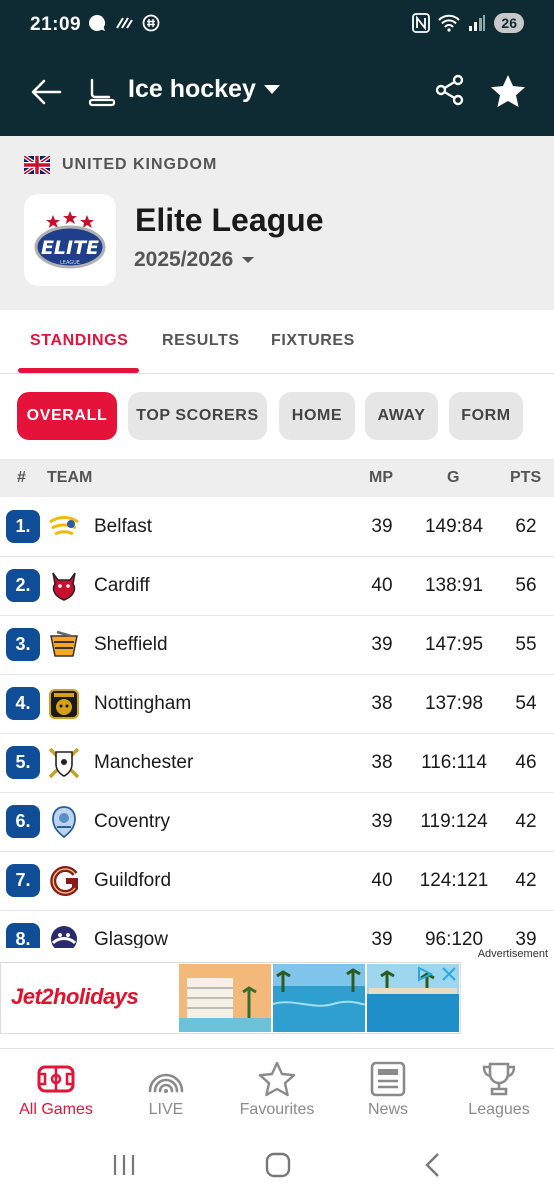 Image resolution: width=554 pixels, height=1200 pixels. What do you see at coordinates (454, 938) in the screenshot?
I see `goals: 96:120` at bounding box center [454, 938].